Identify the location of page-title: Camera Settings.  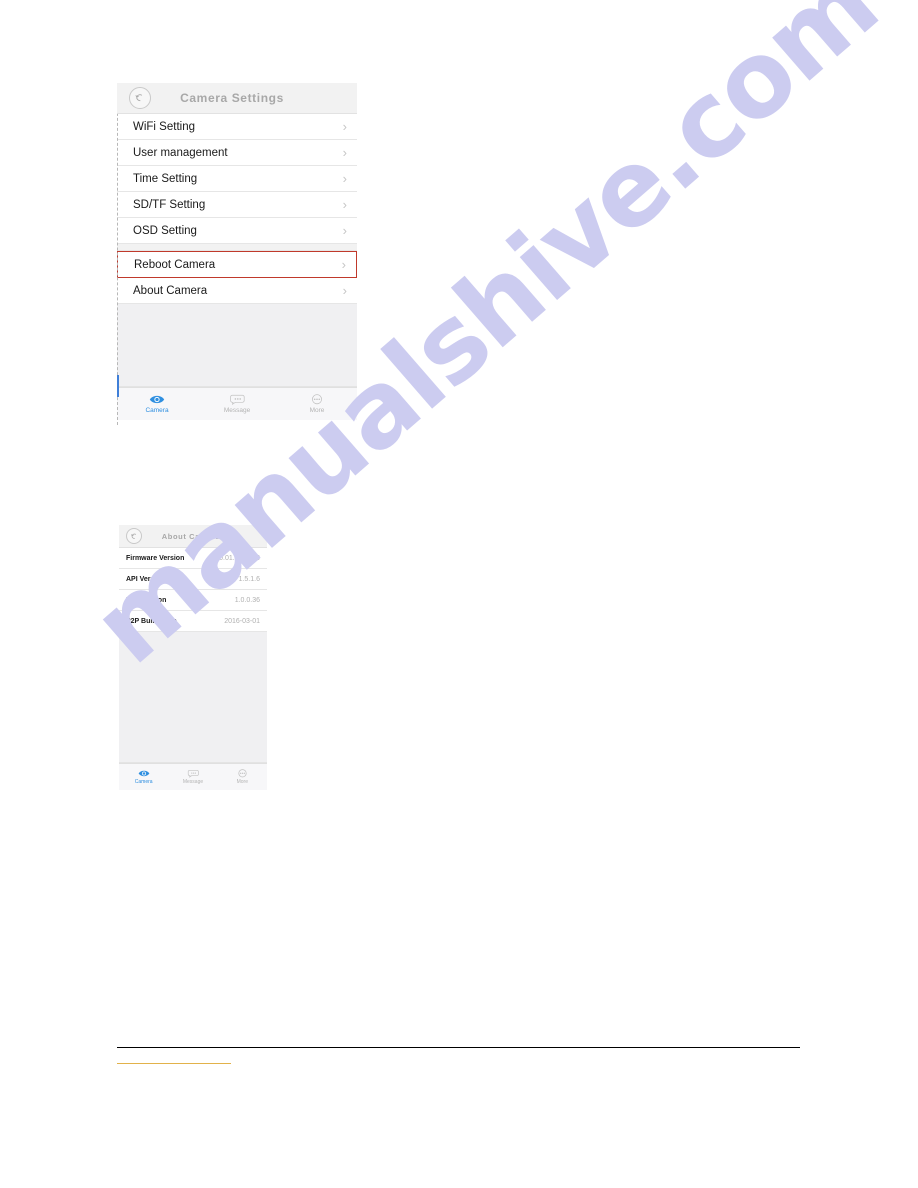
(232, 98).